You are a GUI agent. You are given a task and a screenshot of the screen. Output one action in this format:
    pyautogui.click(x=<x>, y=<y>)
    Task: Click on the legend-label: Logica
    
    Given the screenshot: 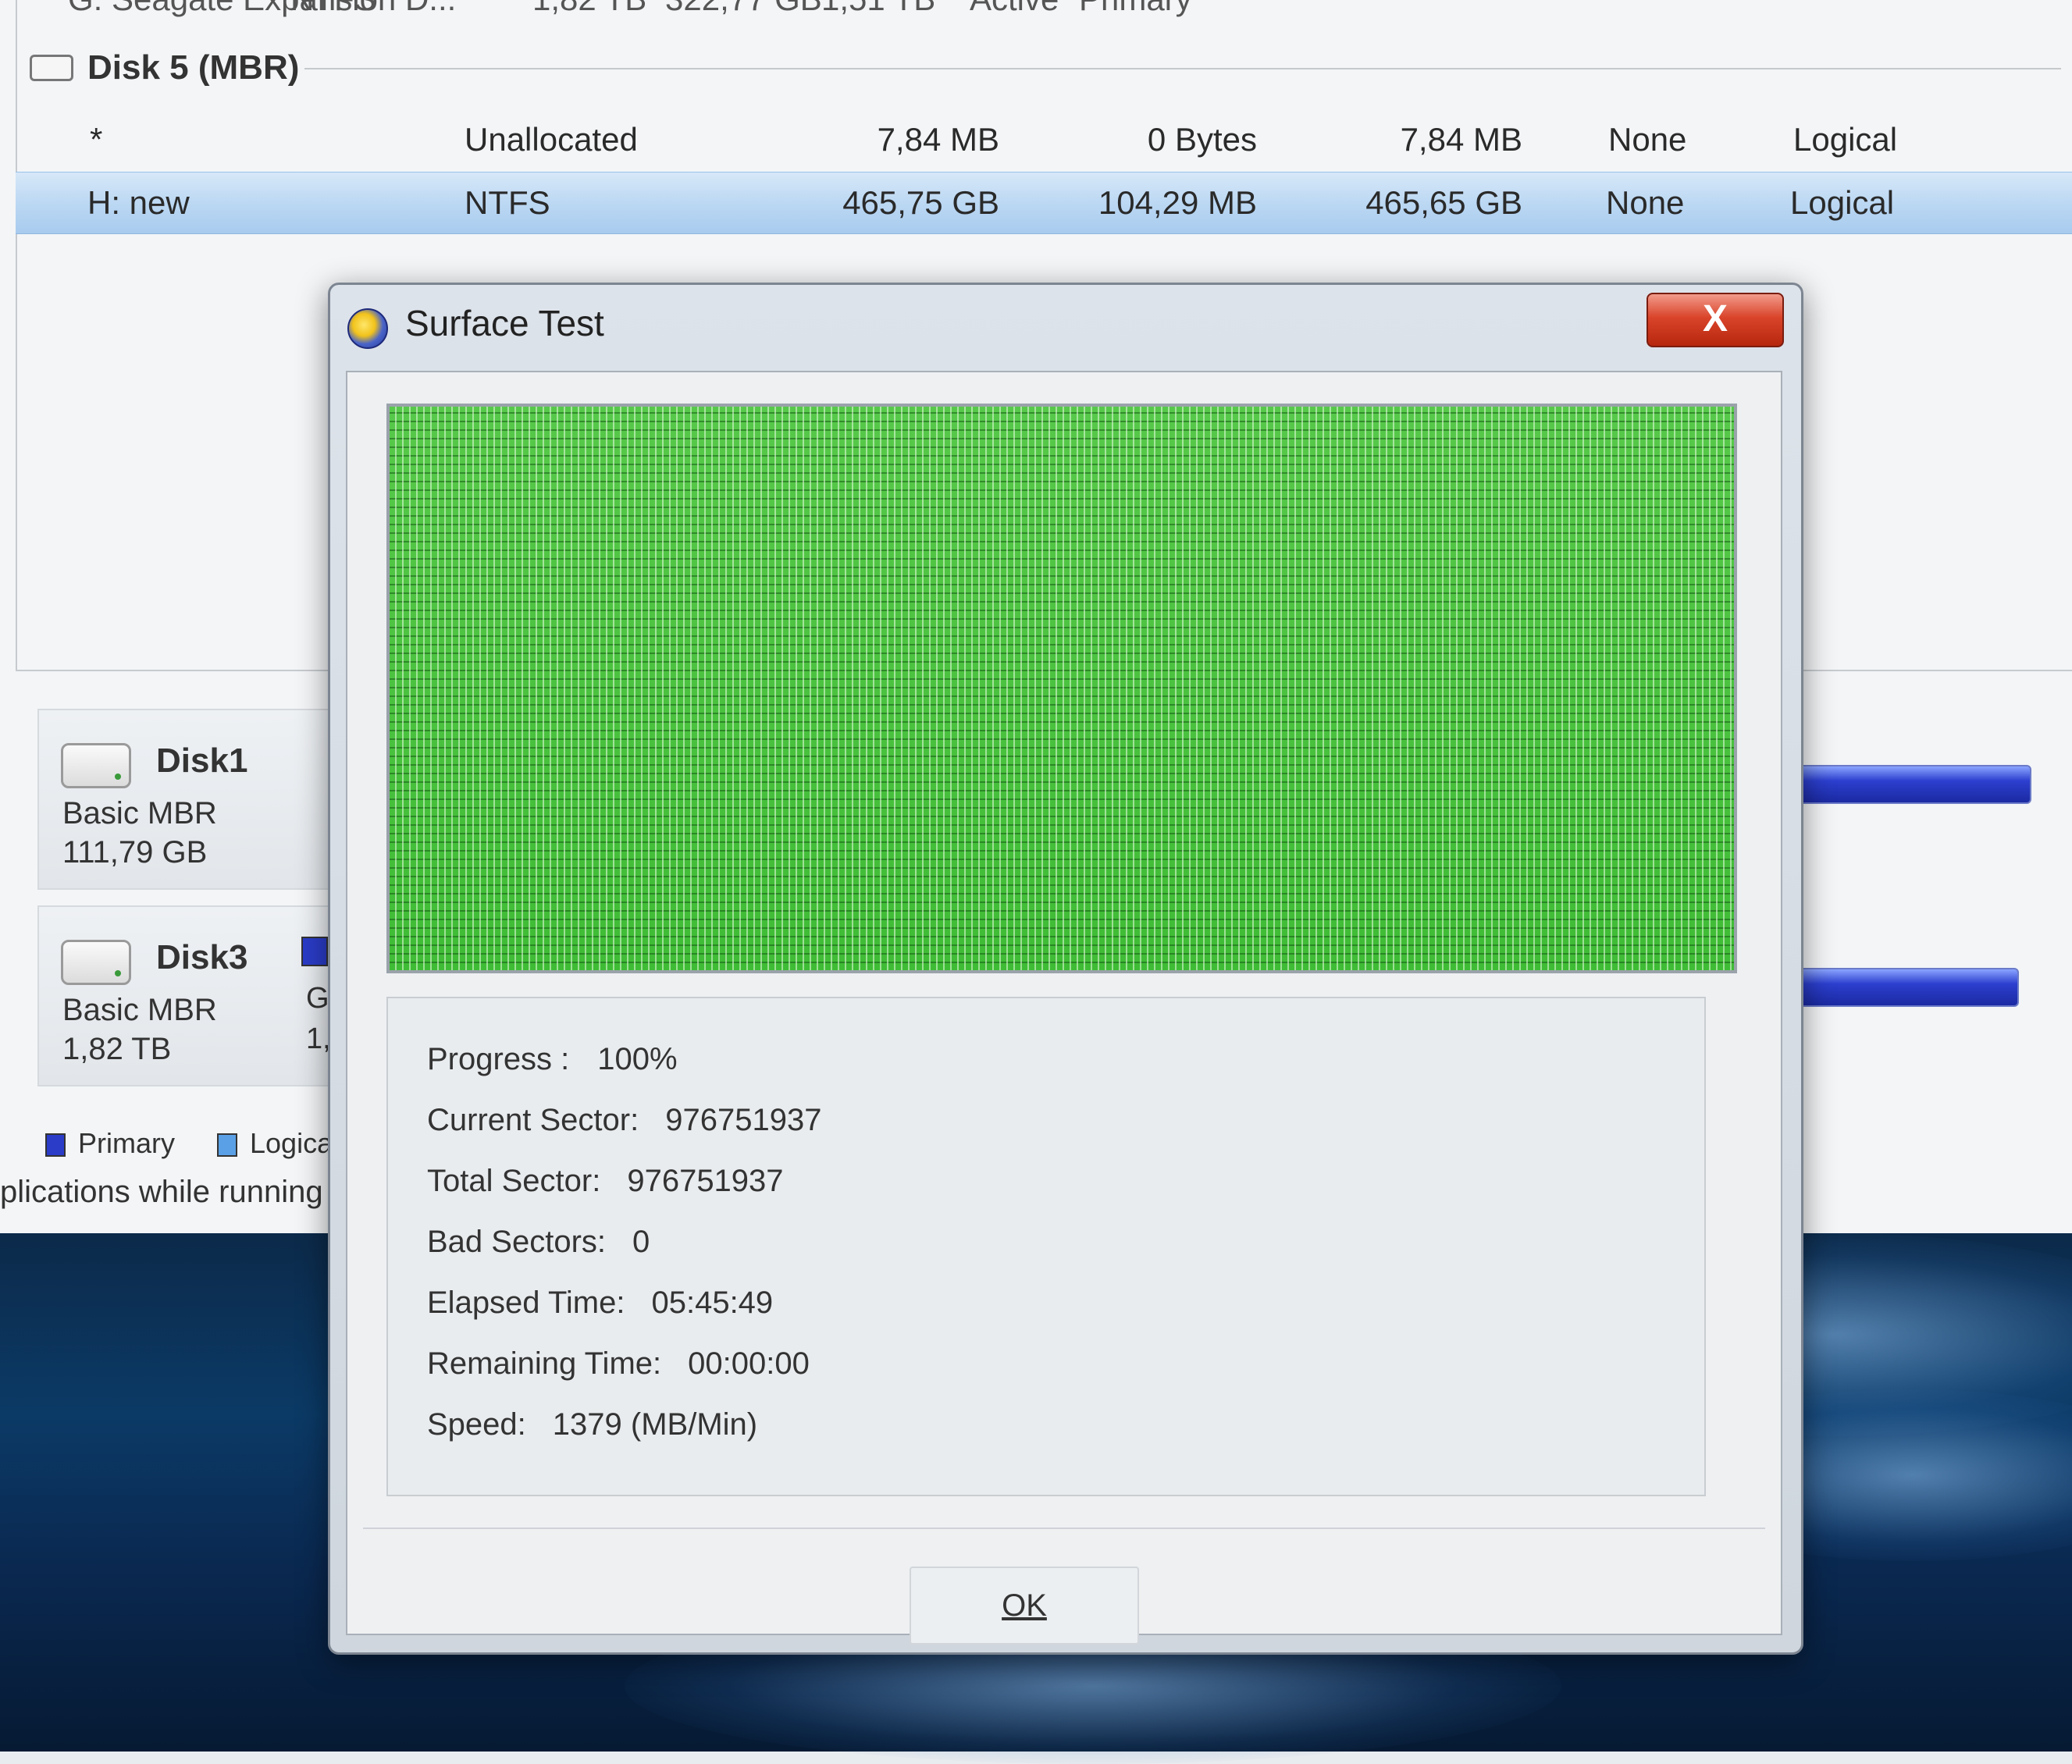 What is the action you would take?
    pyautogui.click(x=291, y=1143)
    